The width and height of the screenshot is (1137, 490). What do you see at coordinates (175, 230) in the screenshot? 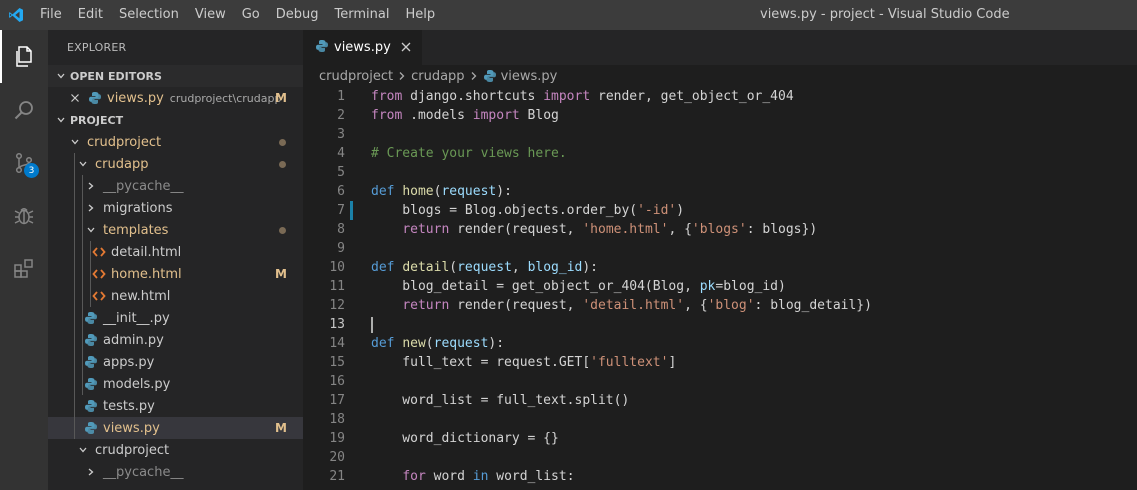
I see `folder-templates: templates` at bounding box center [175, 230].